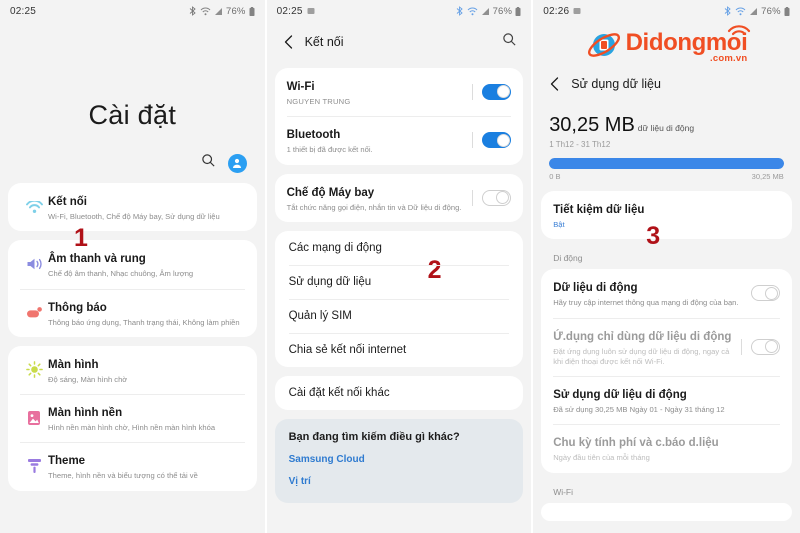 This screenshot has height=533, width=800. Describe the element at coordinates (620, 395) in the screenshot. I see `mobile-data-usage-label: Sử dụng dữ liệu di động` at that location.